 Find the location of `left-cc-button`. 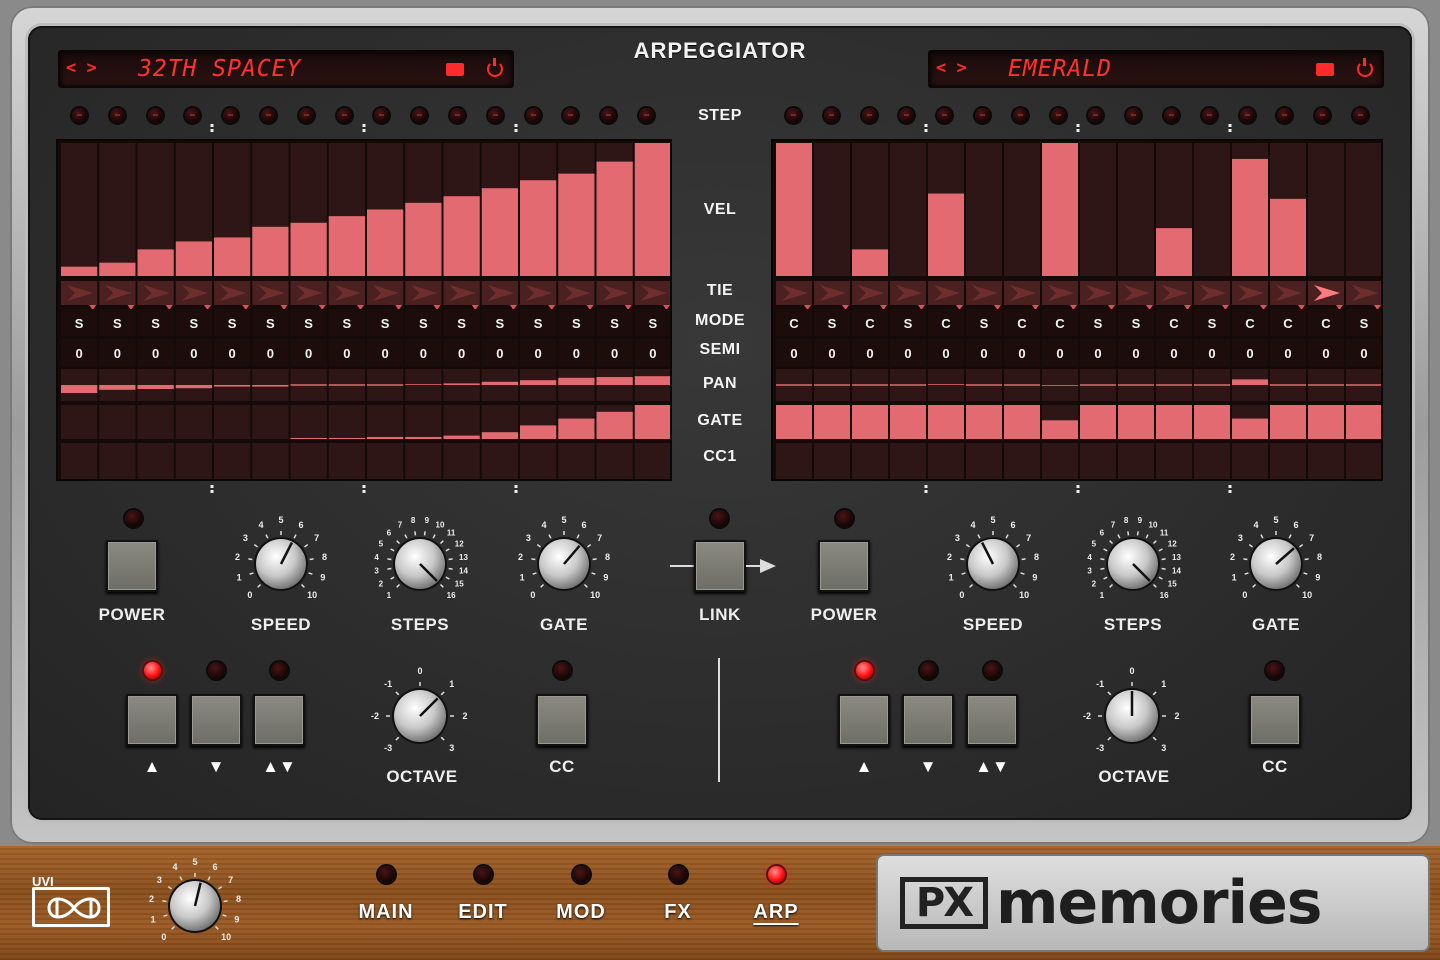

left-cc-button is located at coordinates (562, 720).